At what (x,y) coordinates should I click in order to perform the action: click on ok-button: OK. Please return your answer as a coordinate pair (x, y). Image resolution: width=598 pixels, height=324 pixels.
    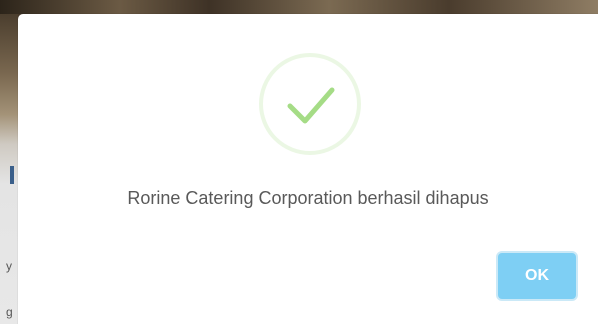
    Looking at the image, I should click on (537, 276).